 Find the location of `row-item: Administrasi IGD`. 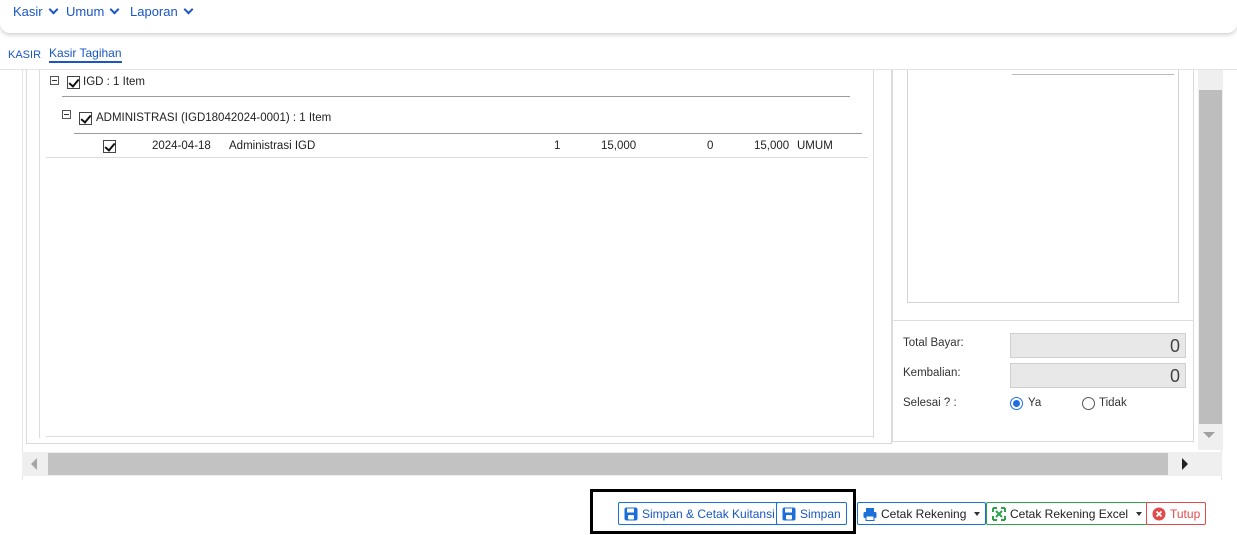

row-item: Administrasi IGD is located at coordinates (272, 146).